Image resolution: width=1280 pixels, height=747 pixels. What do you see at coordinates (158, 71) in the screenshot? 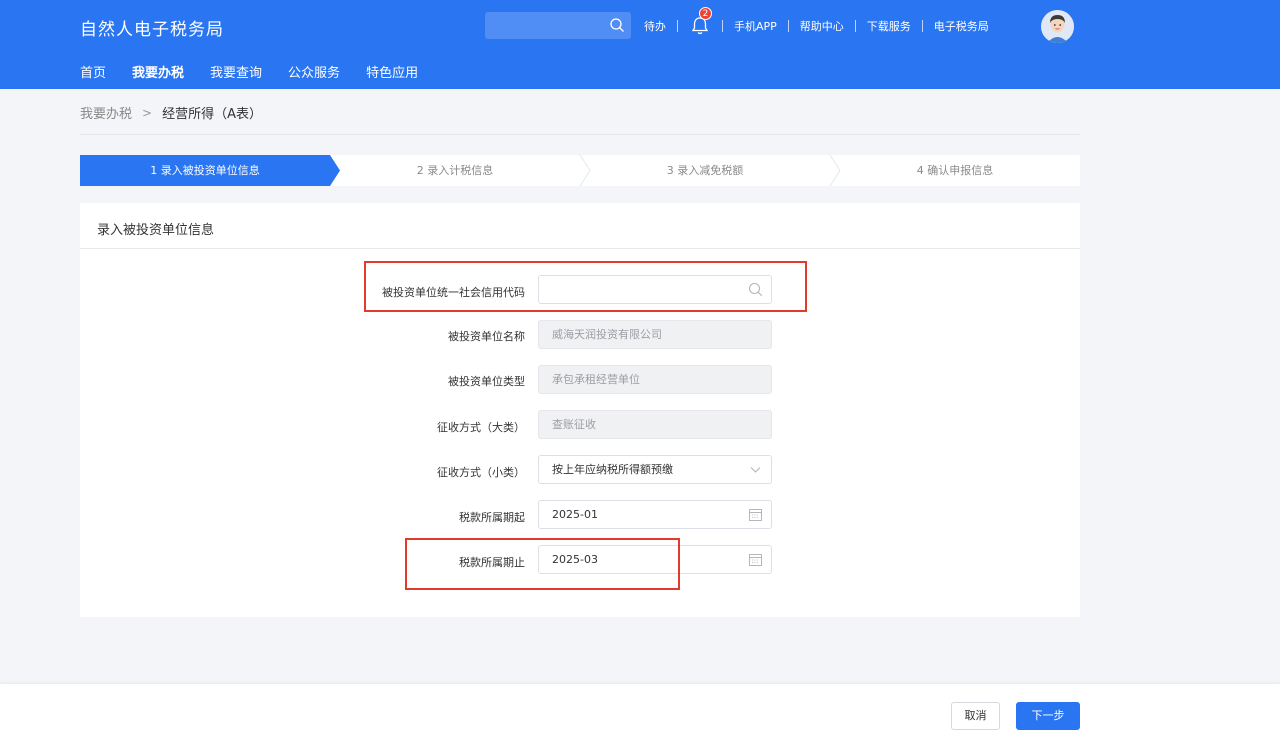
I see `nav-tax-handling: 我要办税` at bounding box center [158, 71].